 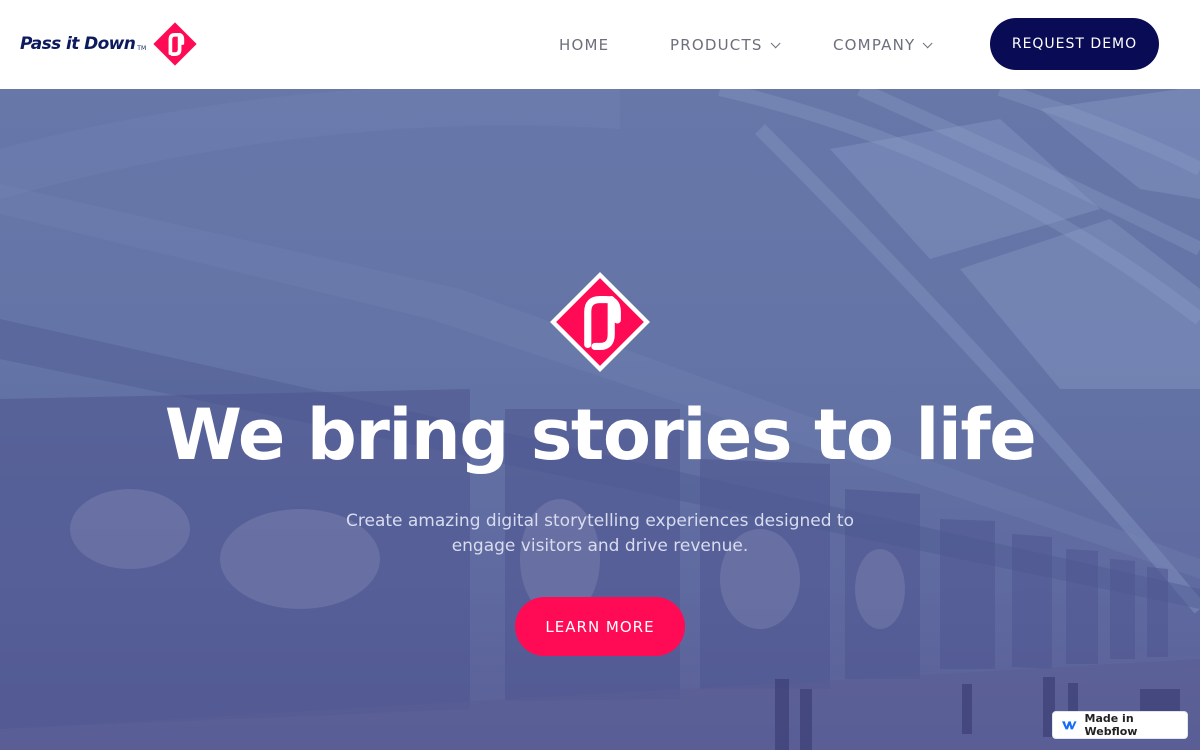 I want to click on made-in-webflow-badge: Made in Webflow, so click(x=1120, y=725).